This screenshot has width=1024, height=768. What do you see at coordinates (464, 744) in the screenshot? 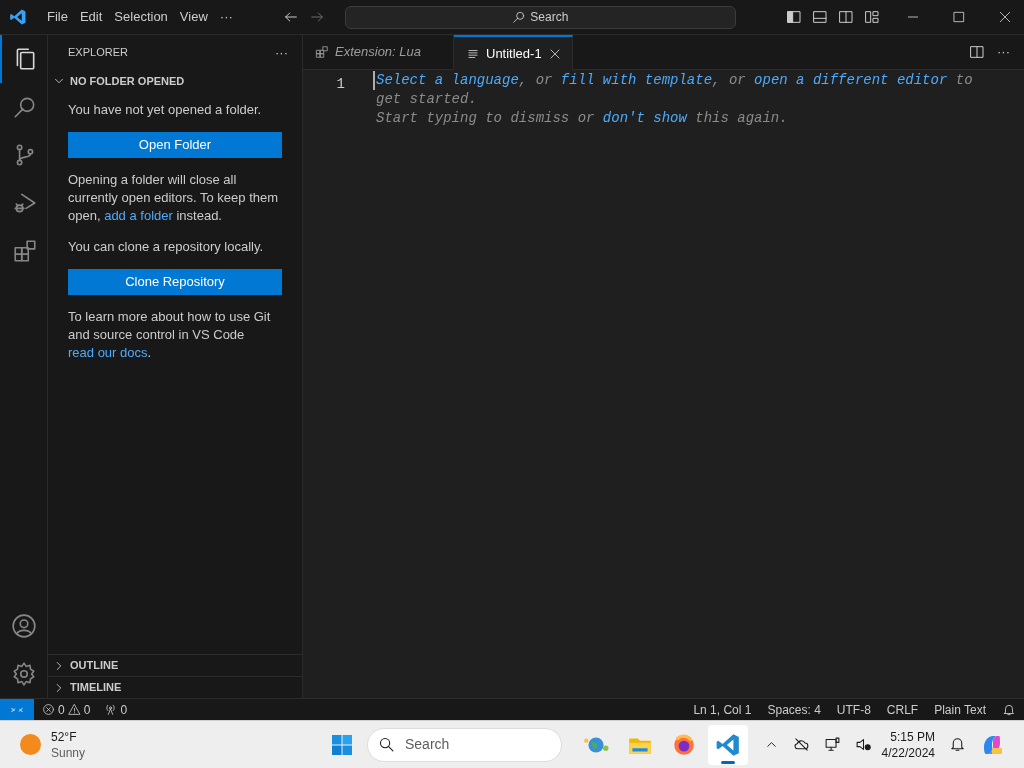
I see `taskbar-search-field: Search` at bounding box center [464, 744].